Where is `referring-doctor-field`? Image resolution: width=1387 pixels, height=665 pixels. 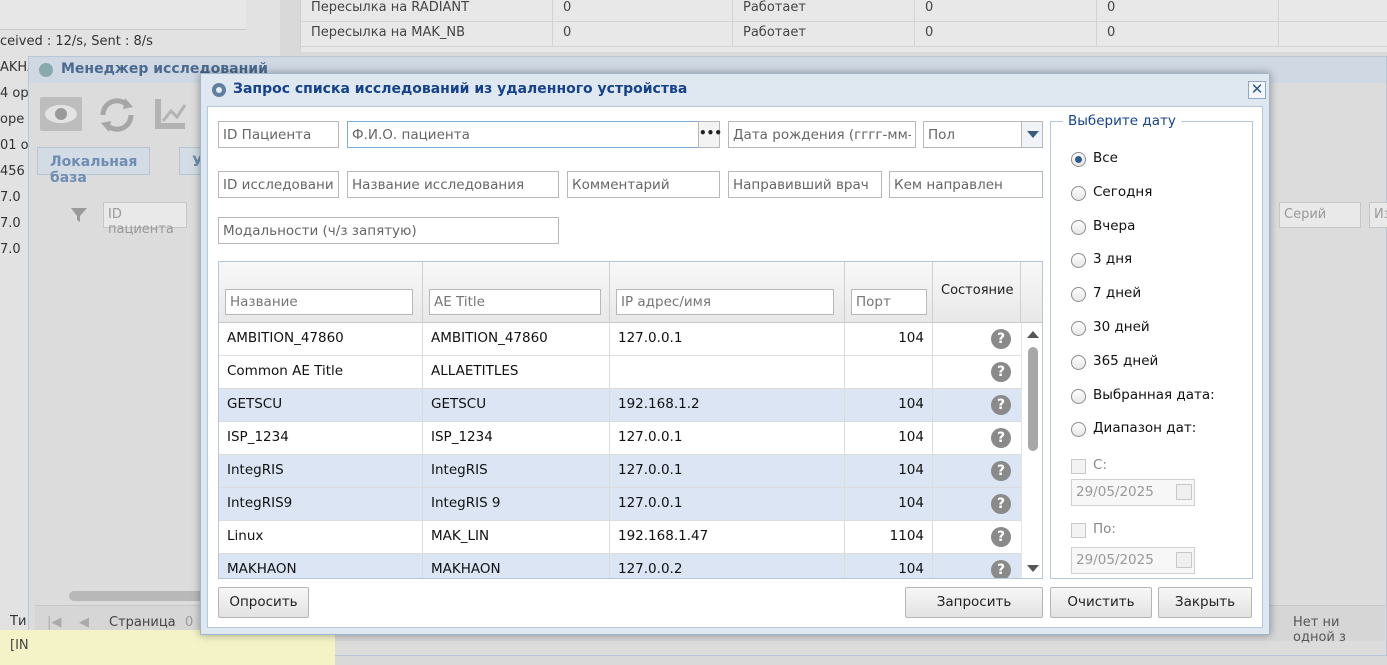 referring-doctor-field is located at coordinates (805, 184).